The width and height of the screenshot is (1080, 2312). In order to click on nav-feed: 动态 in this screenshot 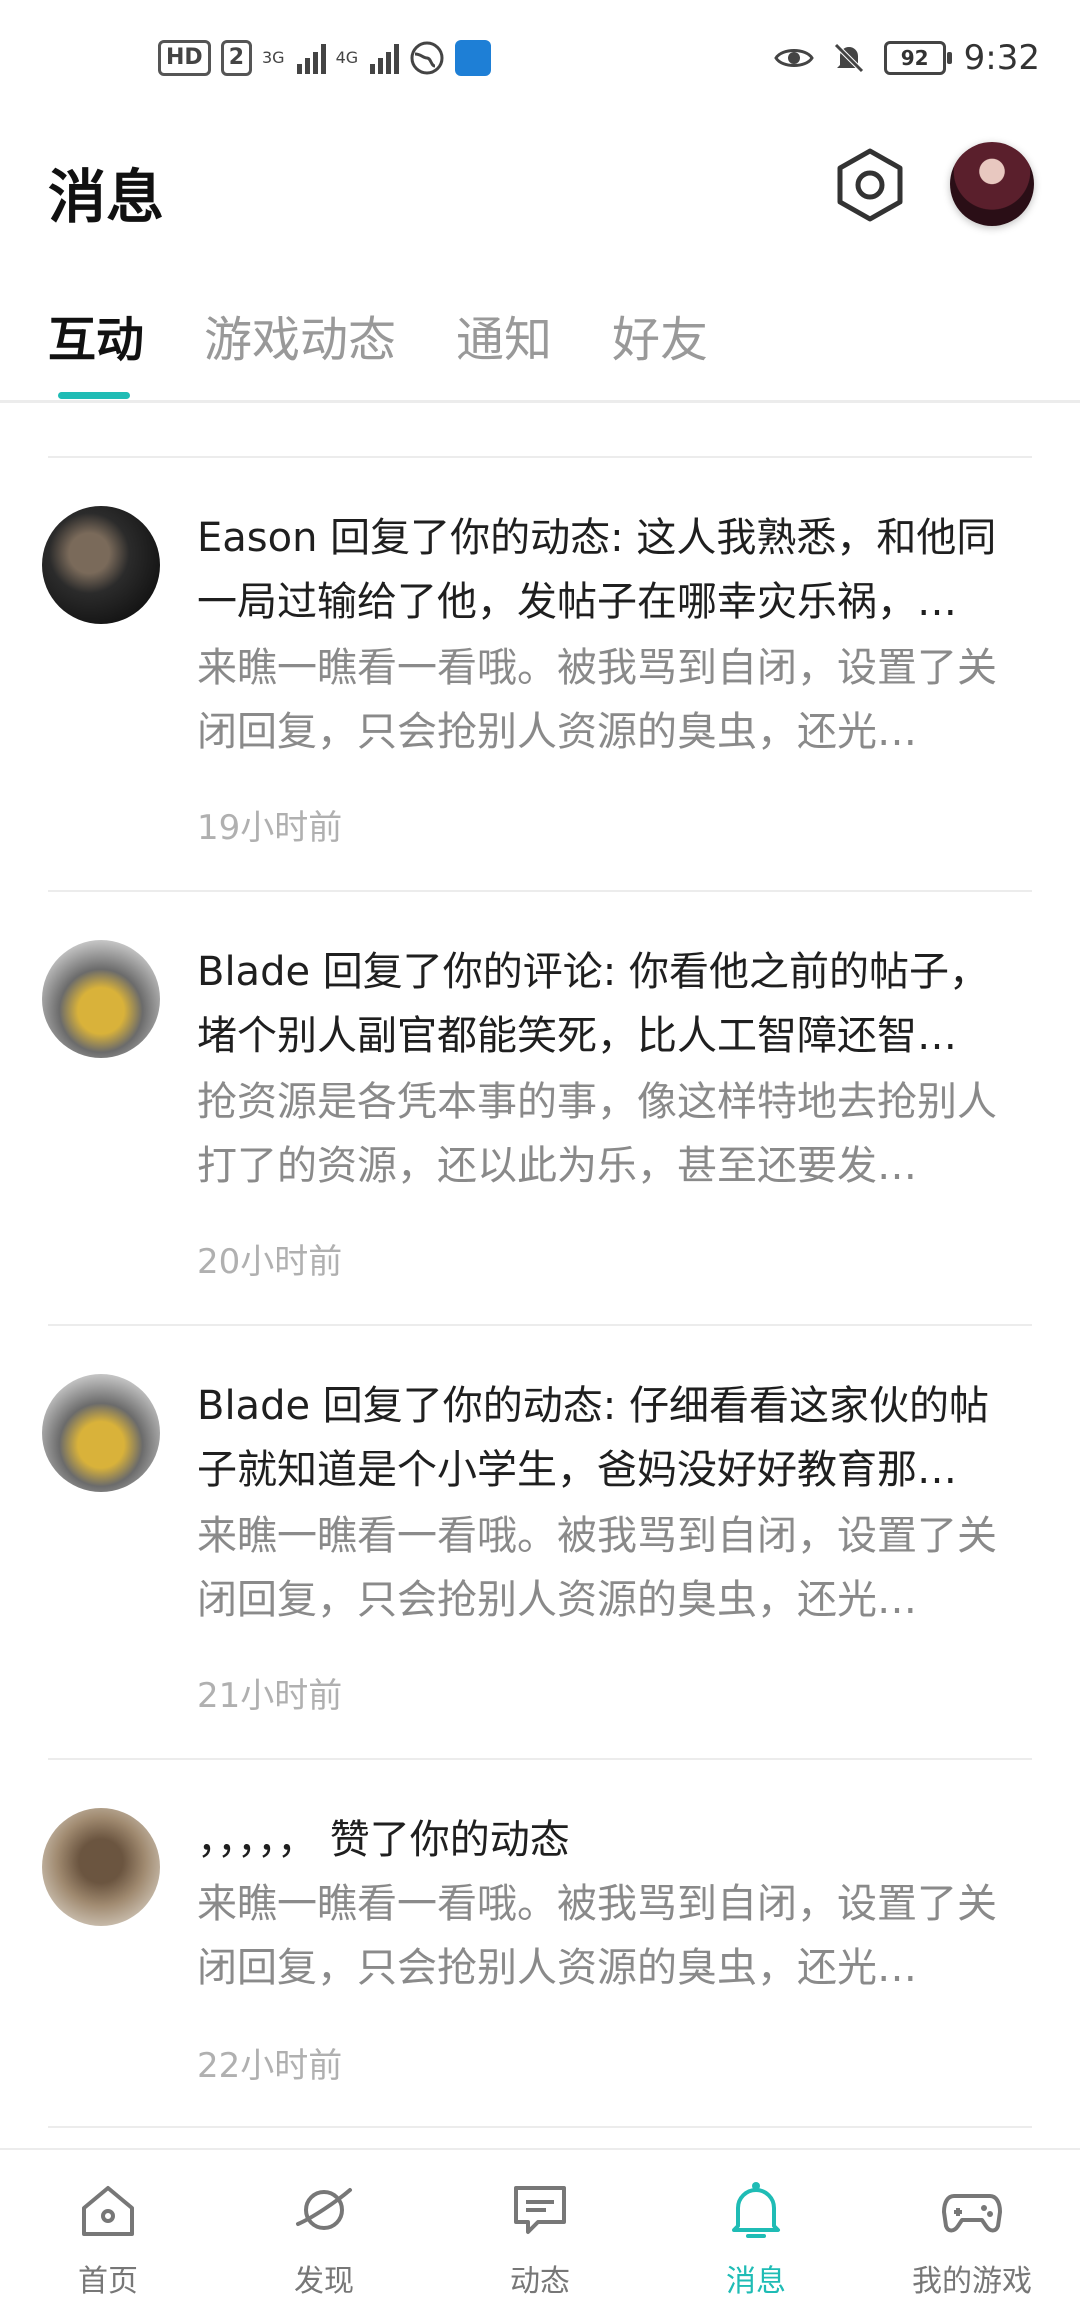, I will do `click(540, 2231)`.